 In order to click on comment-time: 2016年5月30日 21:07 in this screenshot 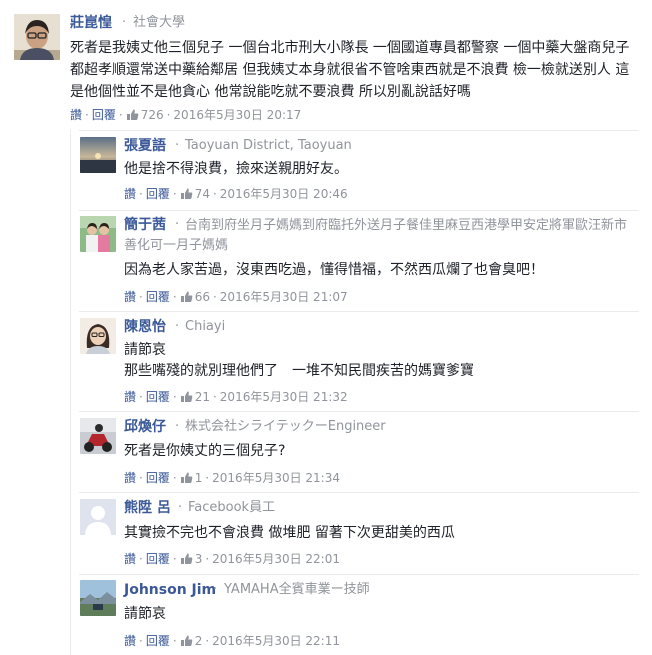, I will do `click(284, 297)`.